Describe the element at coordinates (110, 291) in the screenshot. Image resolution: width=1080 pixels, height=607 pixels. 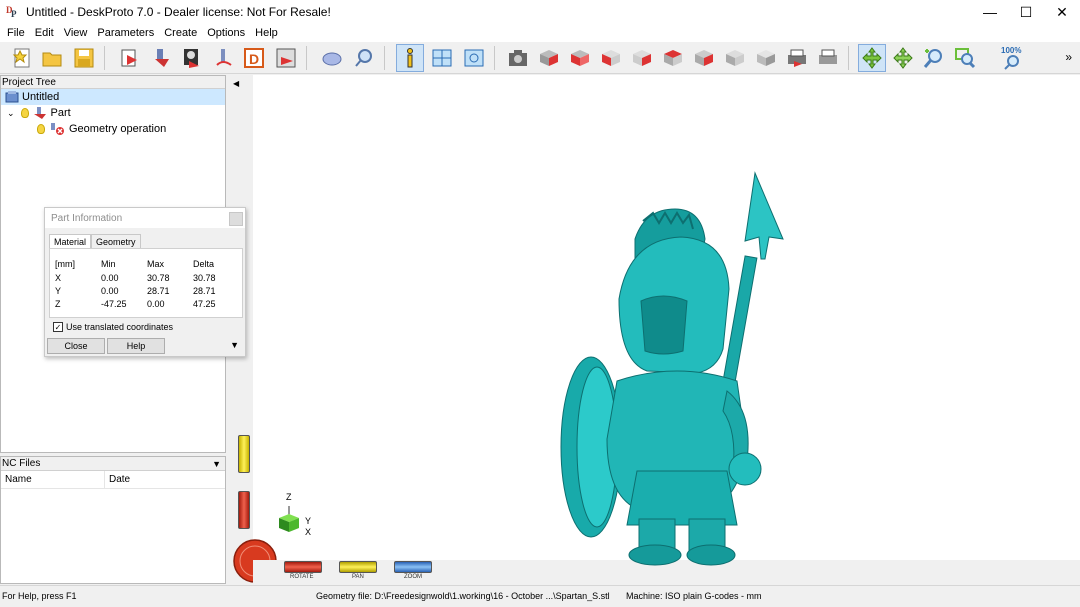
I see `row-y-min: 0.00` at that location.